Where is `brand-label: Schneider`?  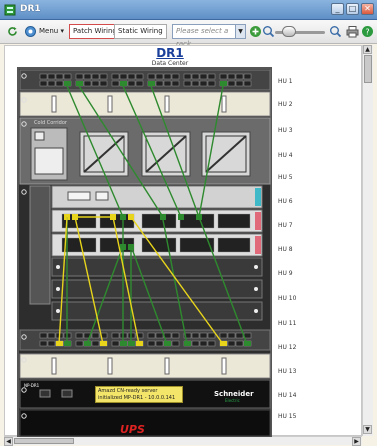 brand-label: Schneider is located at coordinates (234, 394).